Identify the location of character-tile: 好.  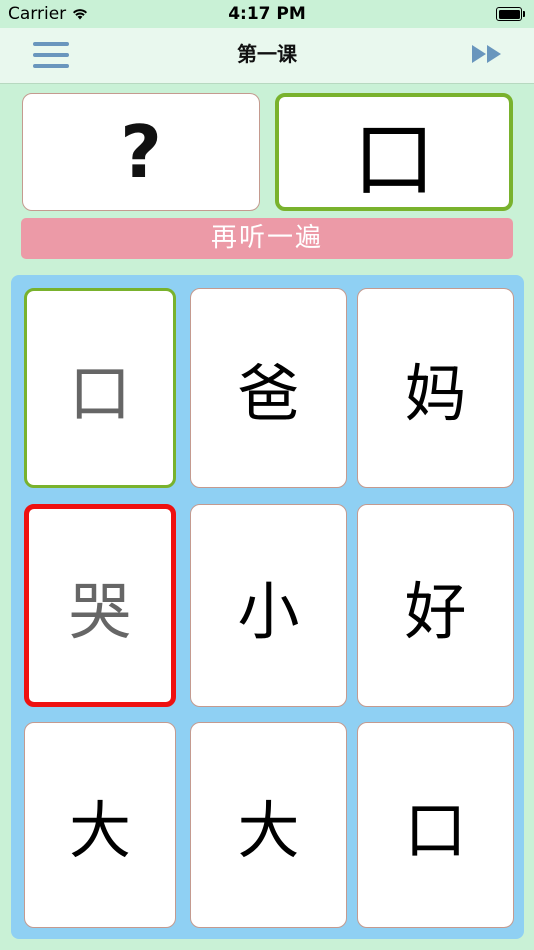
(435, 605).